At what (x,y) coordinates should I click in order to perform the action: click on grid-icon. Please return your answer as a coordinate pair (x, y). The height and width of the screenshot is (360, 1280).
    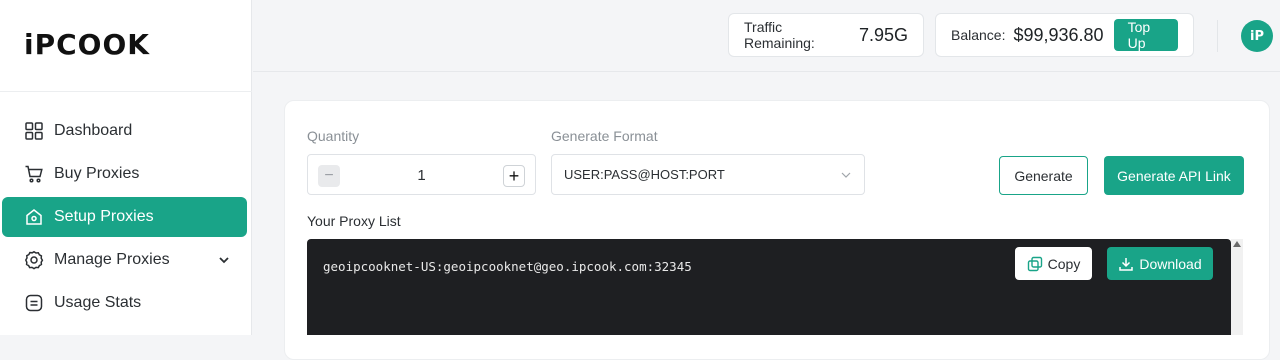
    Looking at the image, I should click on (34, 131).